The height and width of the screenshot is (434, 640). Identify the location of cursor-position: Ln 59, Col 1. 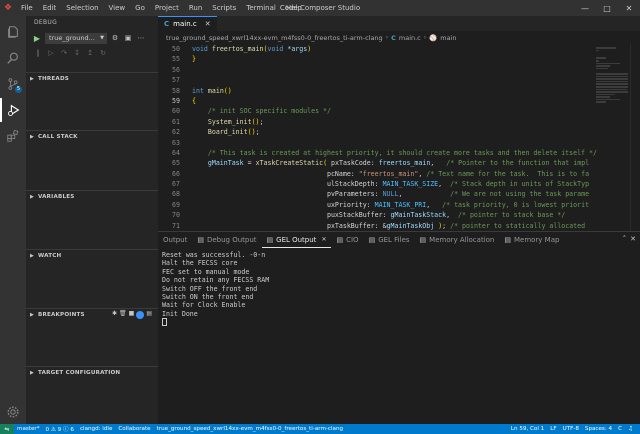
(527, 429).